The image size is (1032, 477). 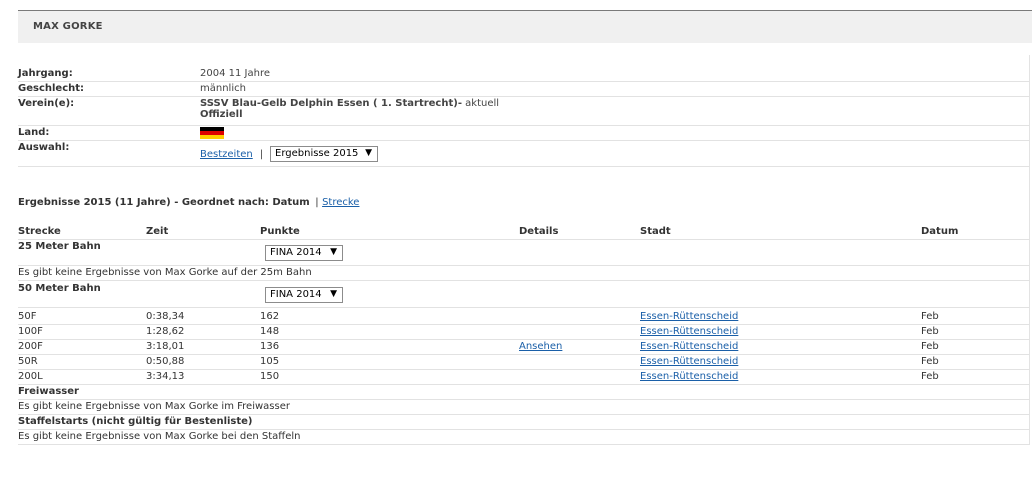 I want to click on row-strecke: 200F, so click(x=30, y=346).